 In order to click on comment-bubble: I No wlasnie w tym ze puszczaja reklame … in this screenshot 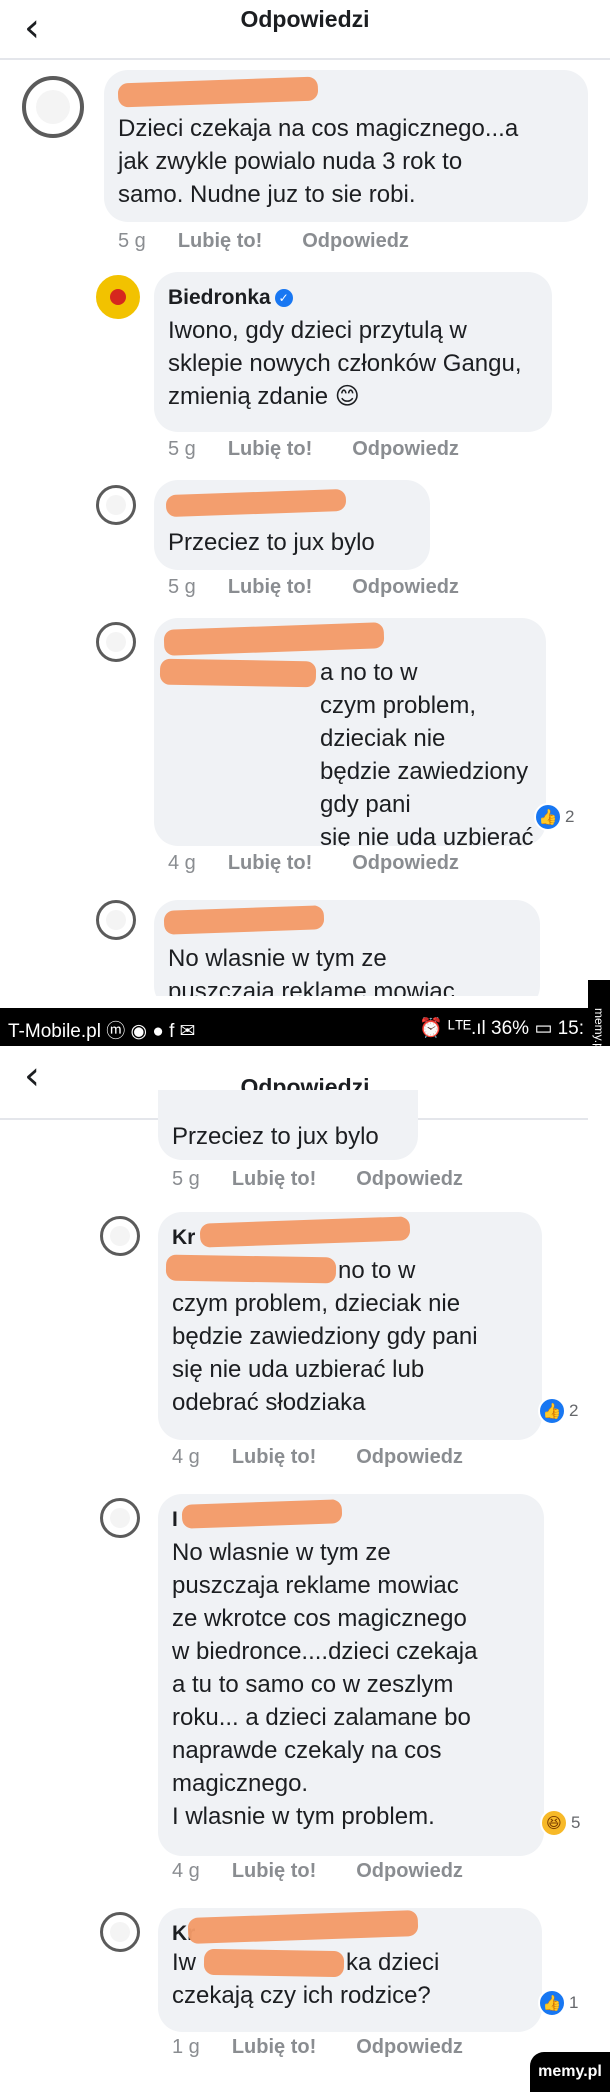, I will do `click(351, 1675)`.